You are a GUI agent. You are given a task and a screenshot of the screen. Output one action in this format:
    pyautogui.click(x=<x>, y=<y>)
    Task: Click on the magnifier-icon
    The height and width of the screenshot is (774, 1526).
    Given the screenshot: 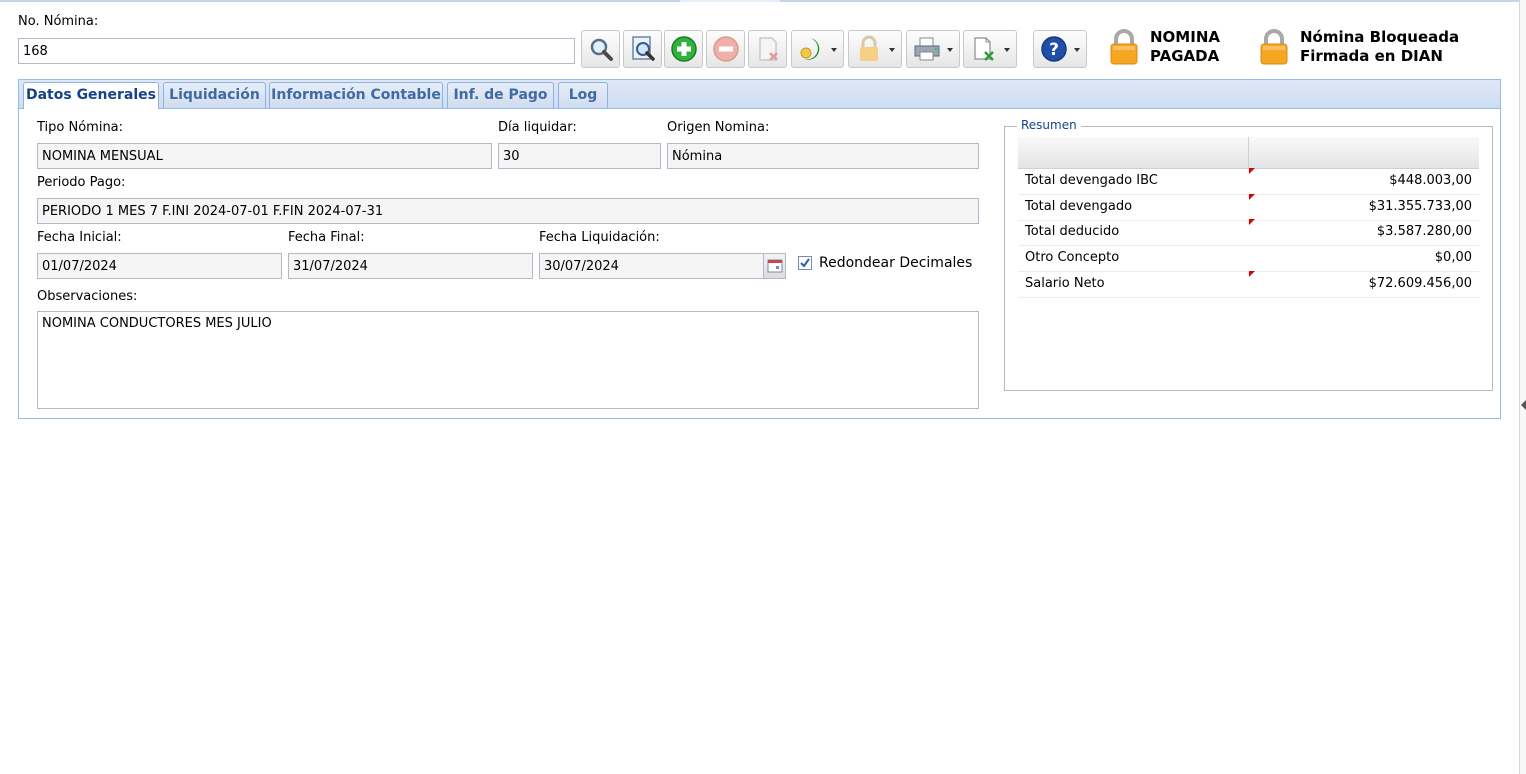 What is the action you would take?
    pyautogui.click(x=601, y=49)
    